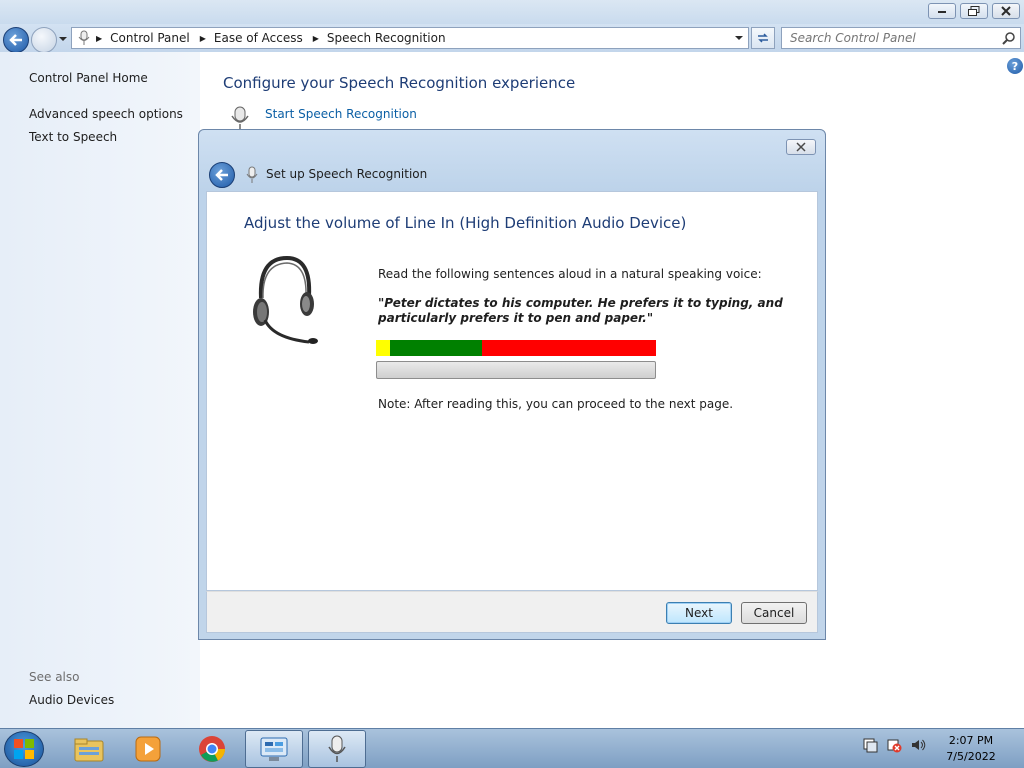 Image resolution: width=1024 pixels, height=768 pixels. I want to click on sidebar-item-control-panel-home: Control Panel Home, so click(88, 78).